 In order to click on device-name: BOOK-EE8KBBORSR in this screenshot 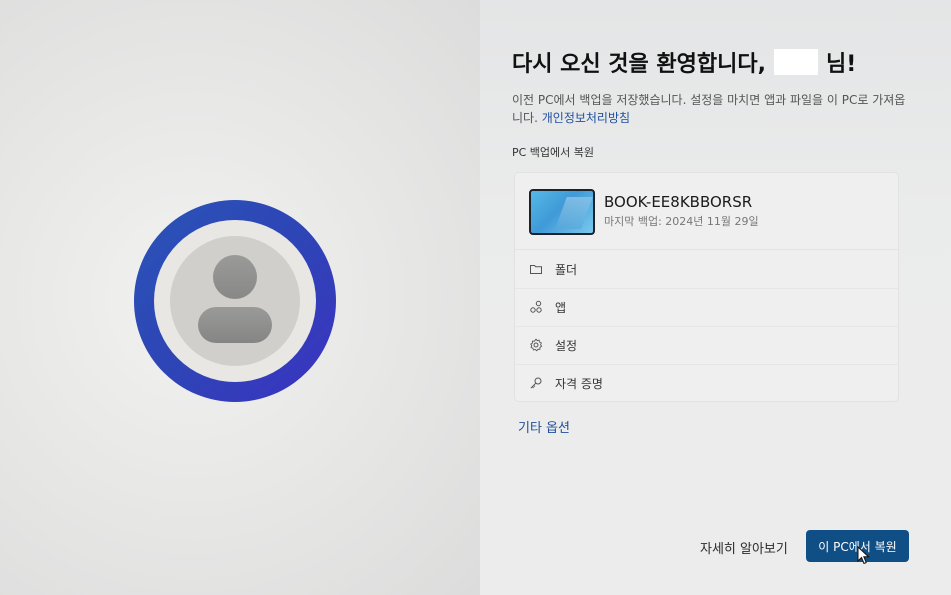, I will do `click(678, 202)`.